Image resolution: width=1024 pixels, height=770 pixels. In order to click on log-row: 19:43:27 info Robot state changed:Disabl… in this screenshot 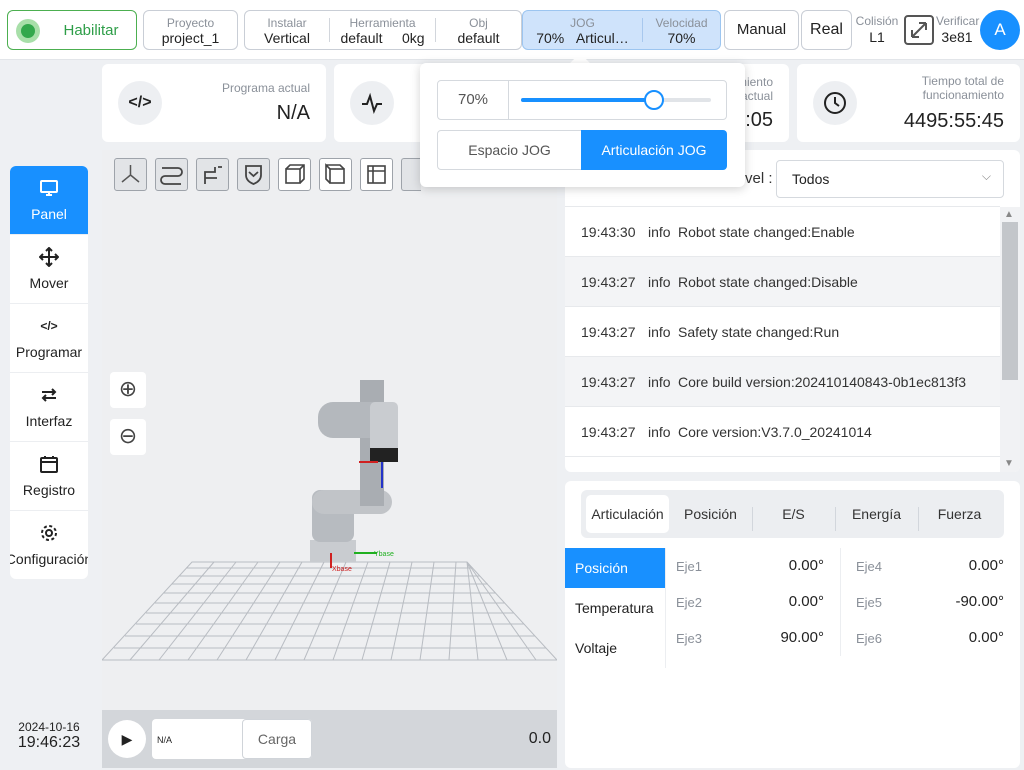, I will do `click(782, 282)`.